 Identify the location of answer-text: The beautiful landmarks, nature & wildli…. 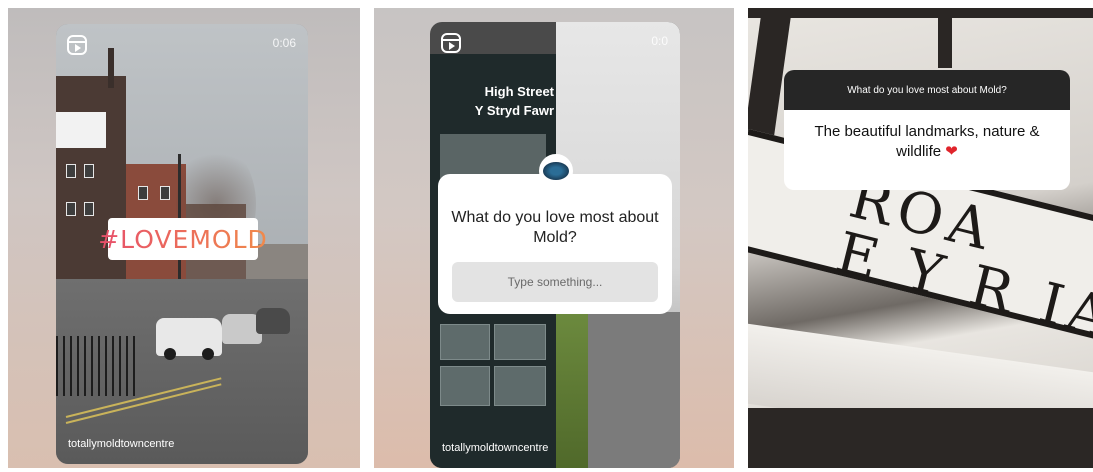
(927, 142).